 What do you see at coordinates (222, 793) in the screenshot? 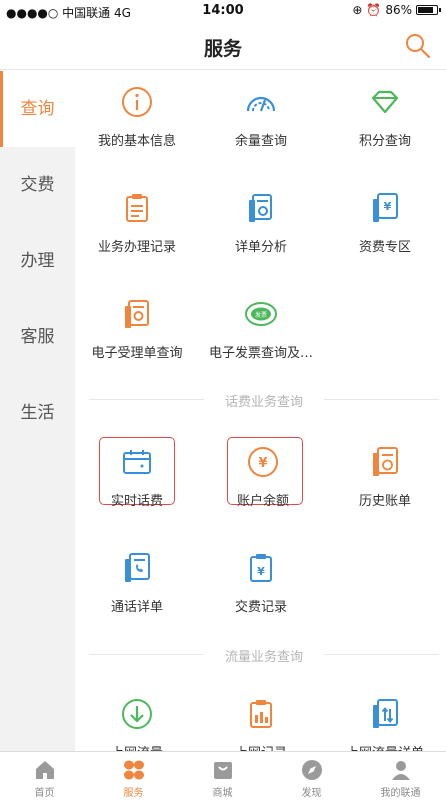
I see `tab-label: 商城` at bounding box center [222, 793].